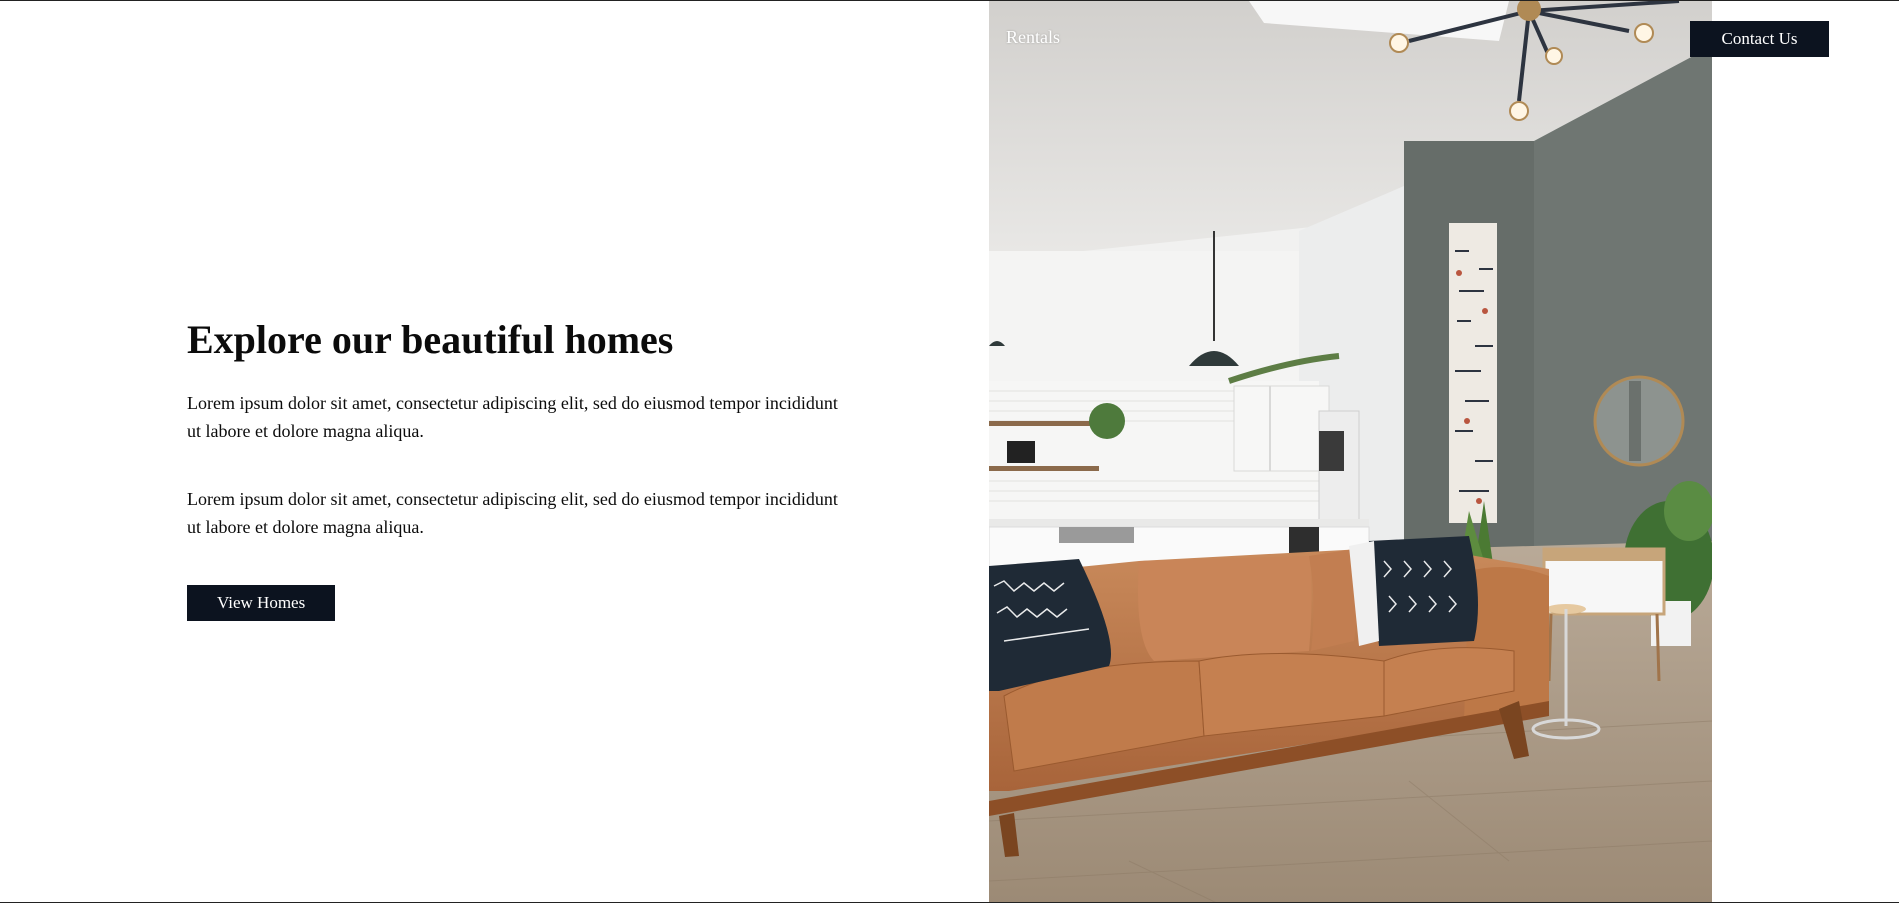 The image size is (1899, 903). Describe the element at coordinates (1033, 37) in the screenshot. I see `nav-rentals-link: Rentals` at that location.